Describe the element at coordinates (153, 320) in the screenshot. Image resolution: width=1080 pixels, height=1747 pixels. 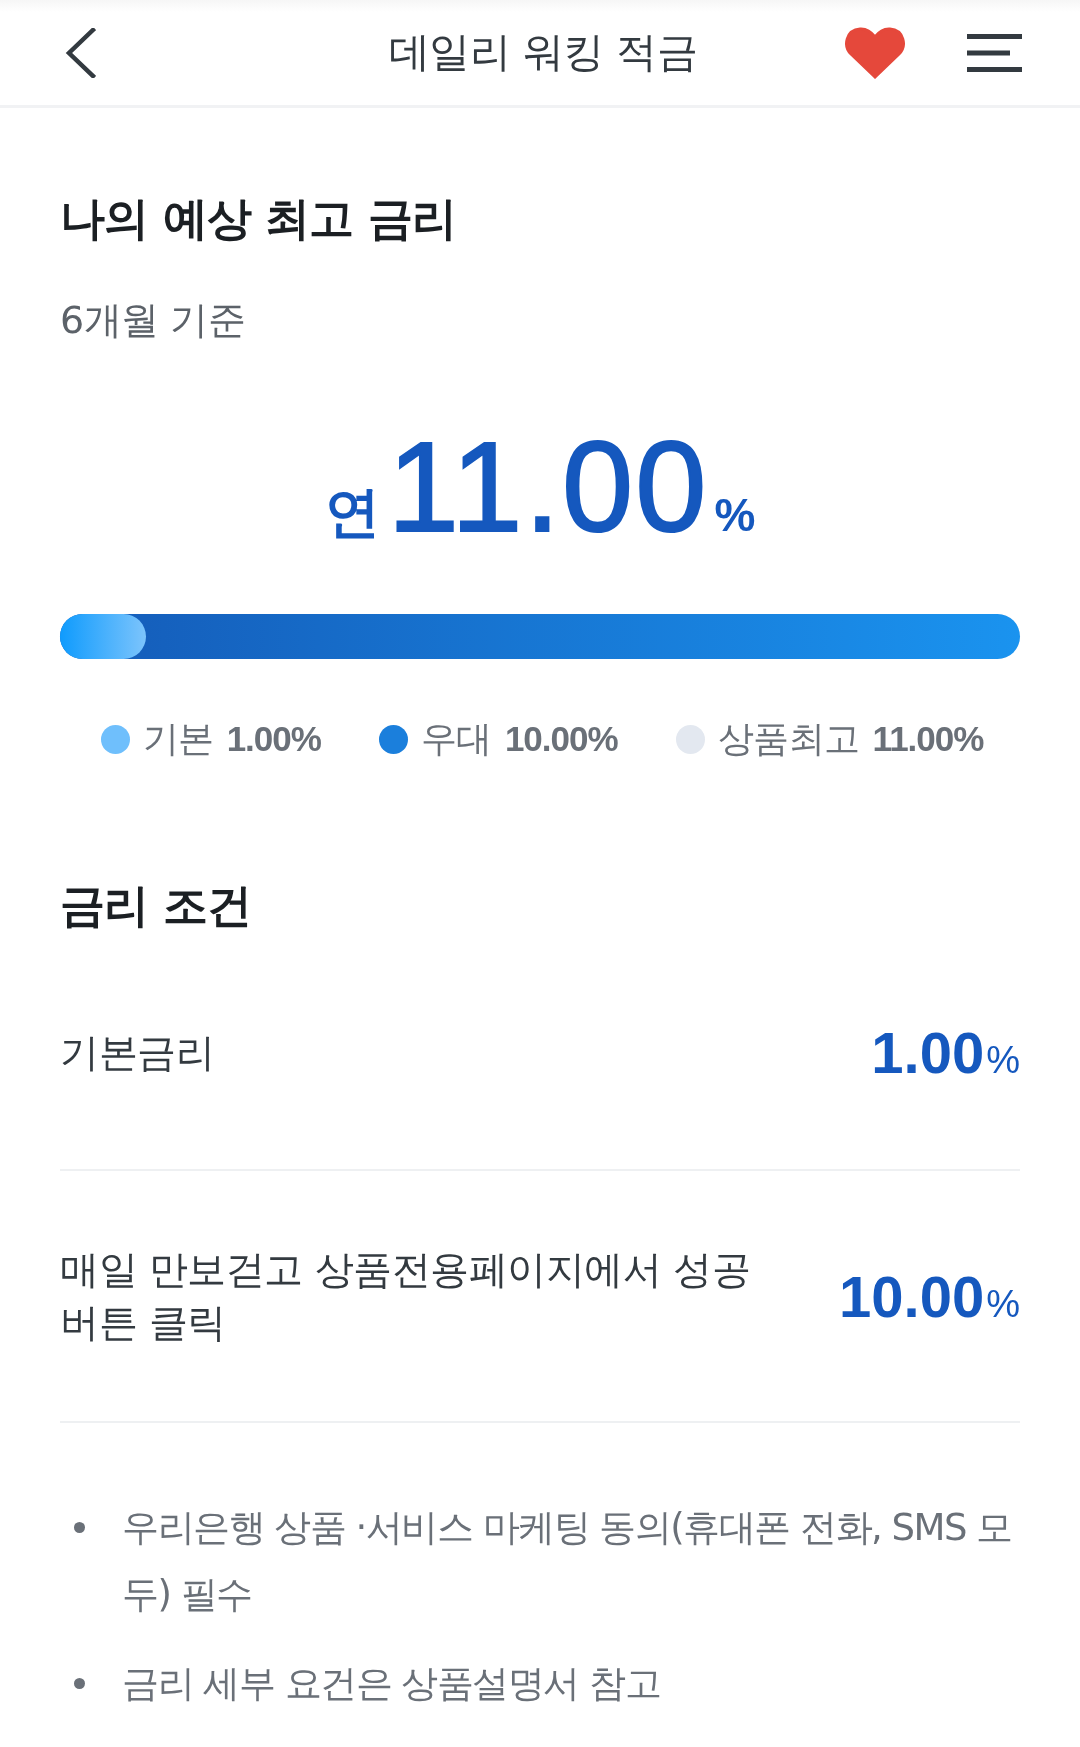
I see `period-caption: 6개월 기준` at that location.